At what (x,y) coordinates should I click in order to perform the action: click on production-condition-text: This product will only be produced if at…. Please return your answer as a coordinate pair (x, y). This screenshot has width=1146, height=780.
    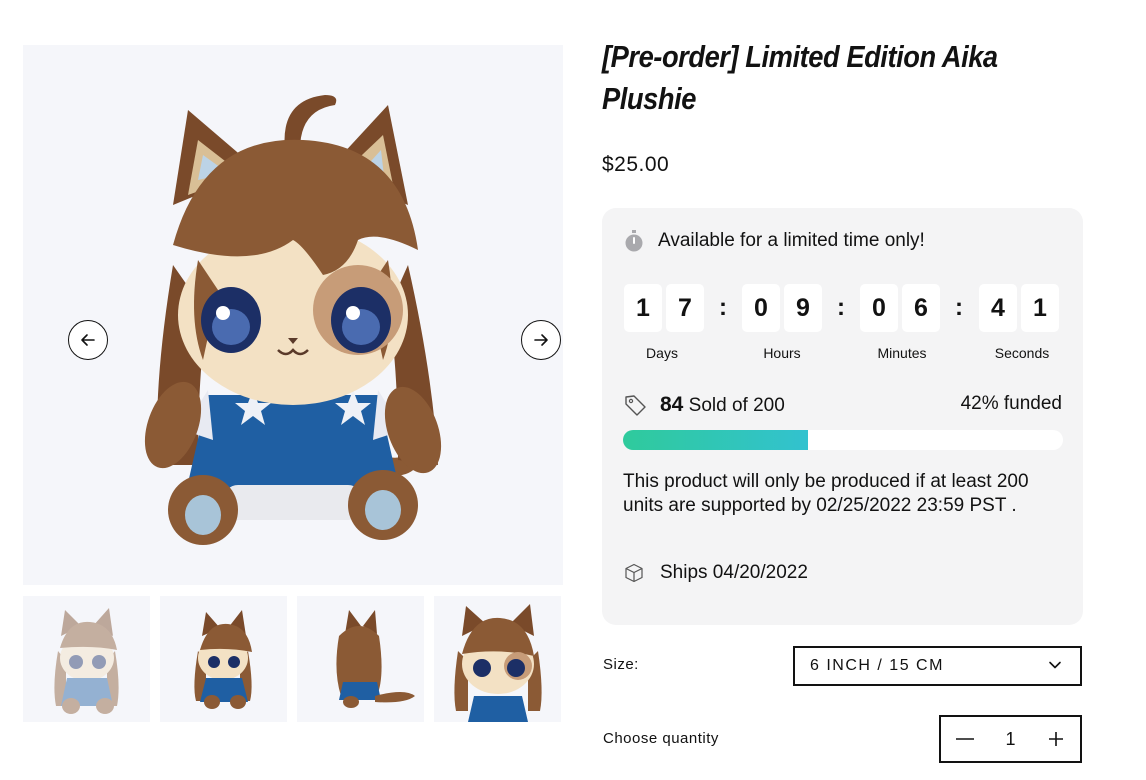
    Looking at the image, I should click on (826, 493).